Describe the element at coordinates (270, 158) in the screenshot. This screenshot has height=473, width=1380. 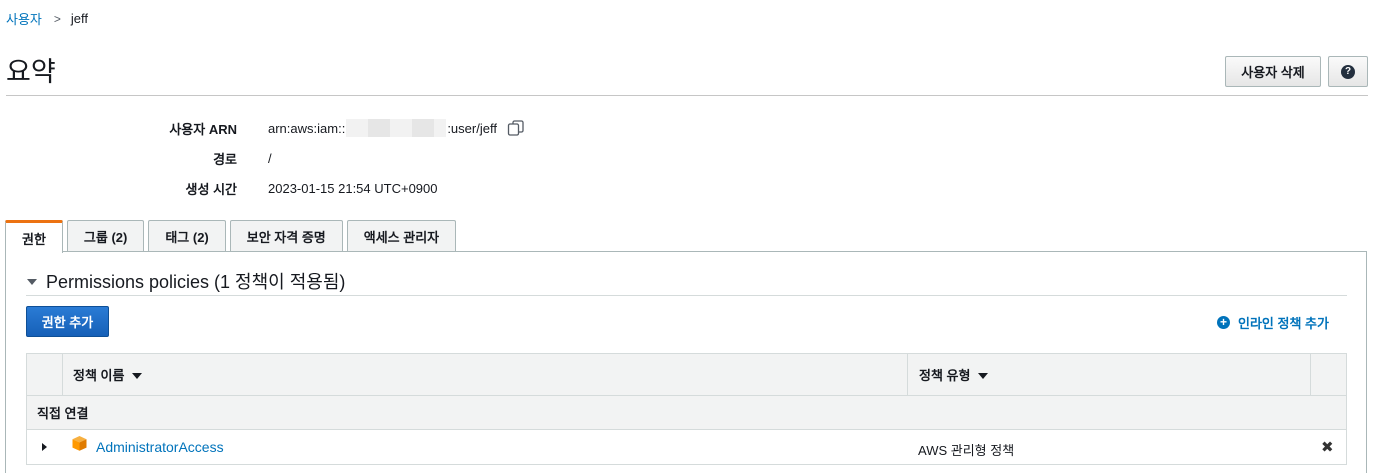
I see `path-value: /` at that location.